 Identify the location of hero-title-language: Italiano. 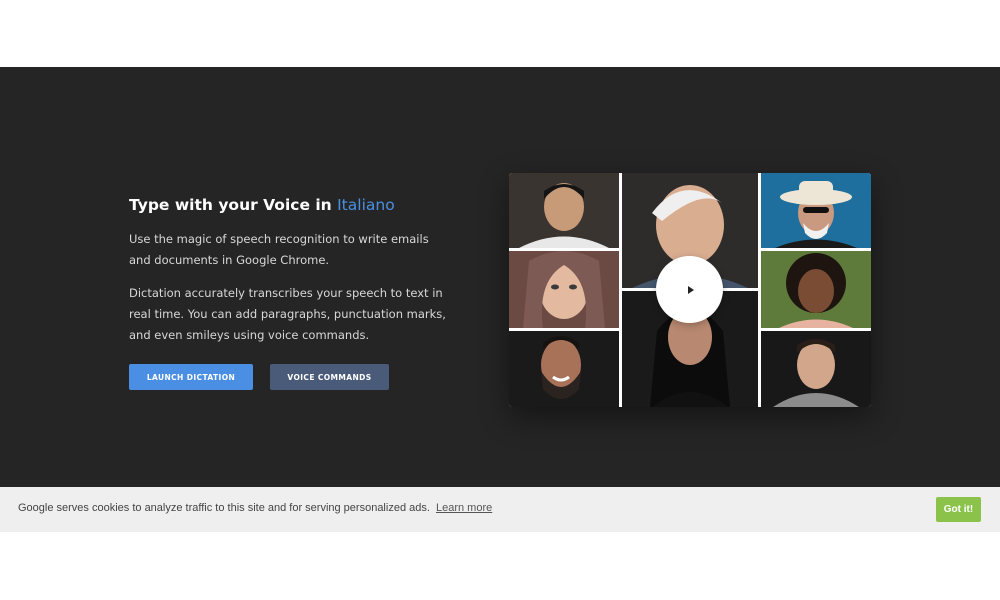
(366, 205).